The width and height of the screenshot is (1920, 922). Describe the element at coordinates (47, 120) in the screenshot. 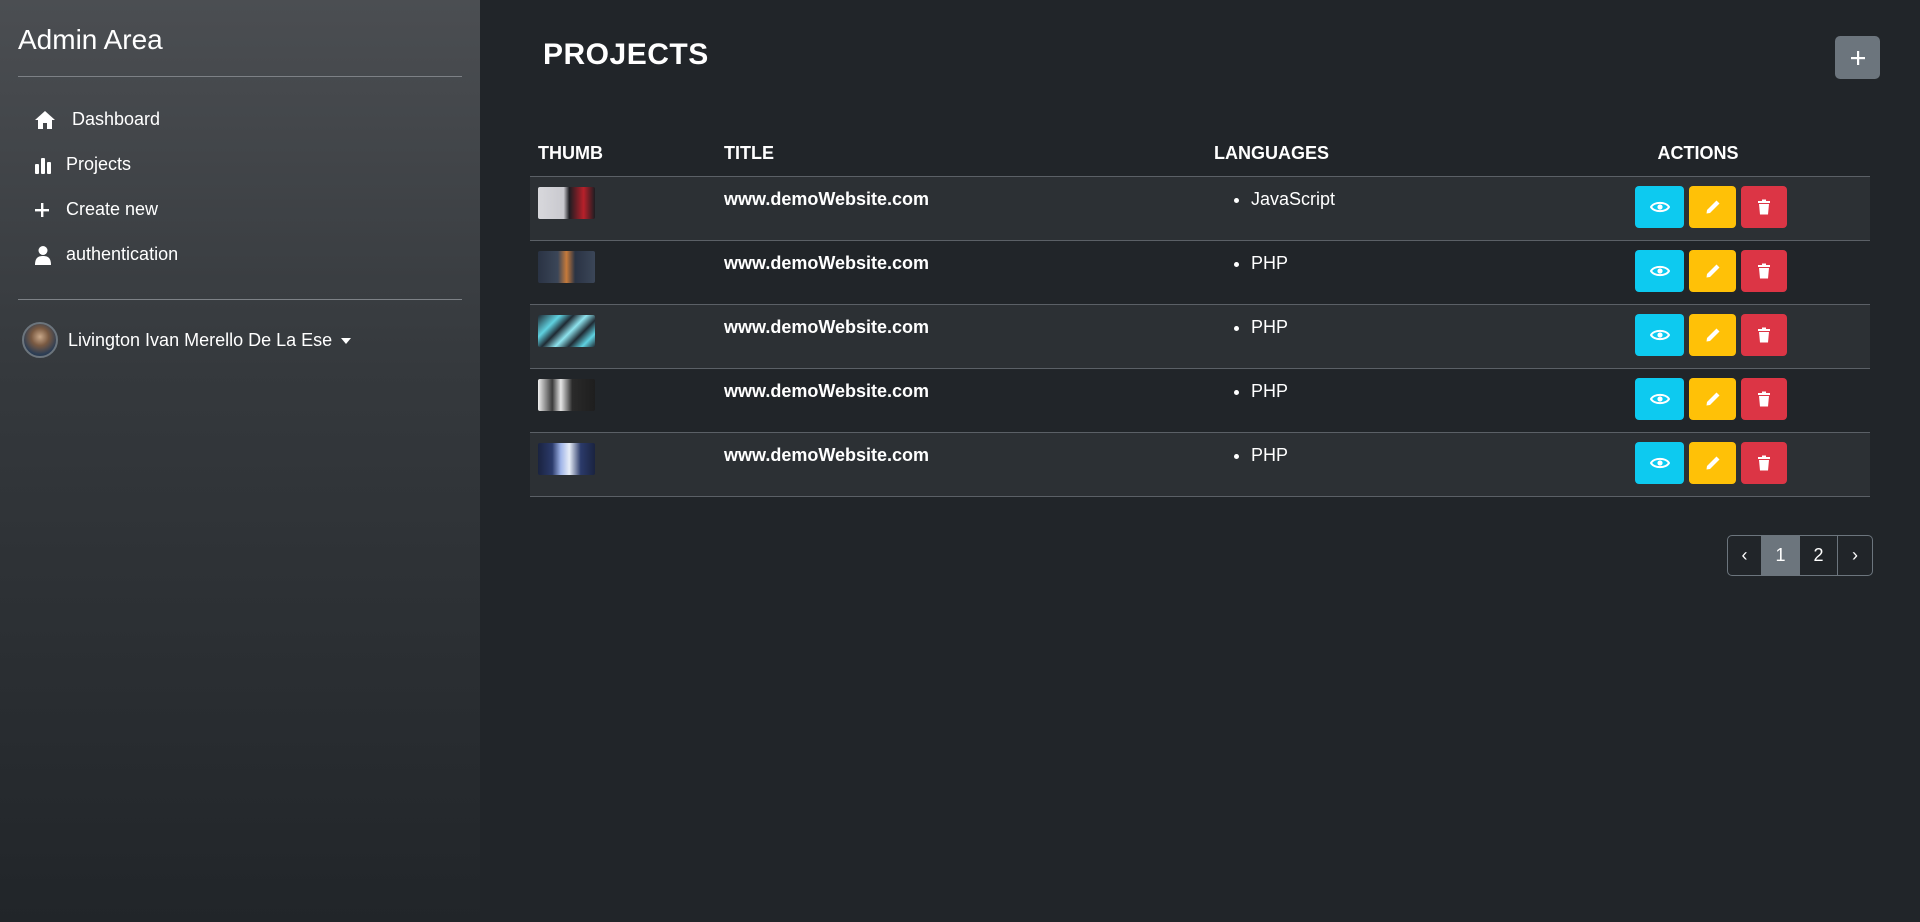

I see `home-icon` at that location.